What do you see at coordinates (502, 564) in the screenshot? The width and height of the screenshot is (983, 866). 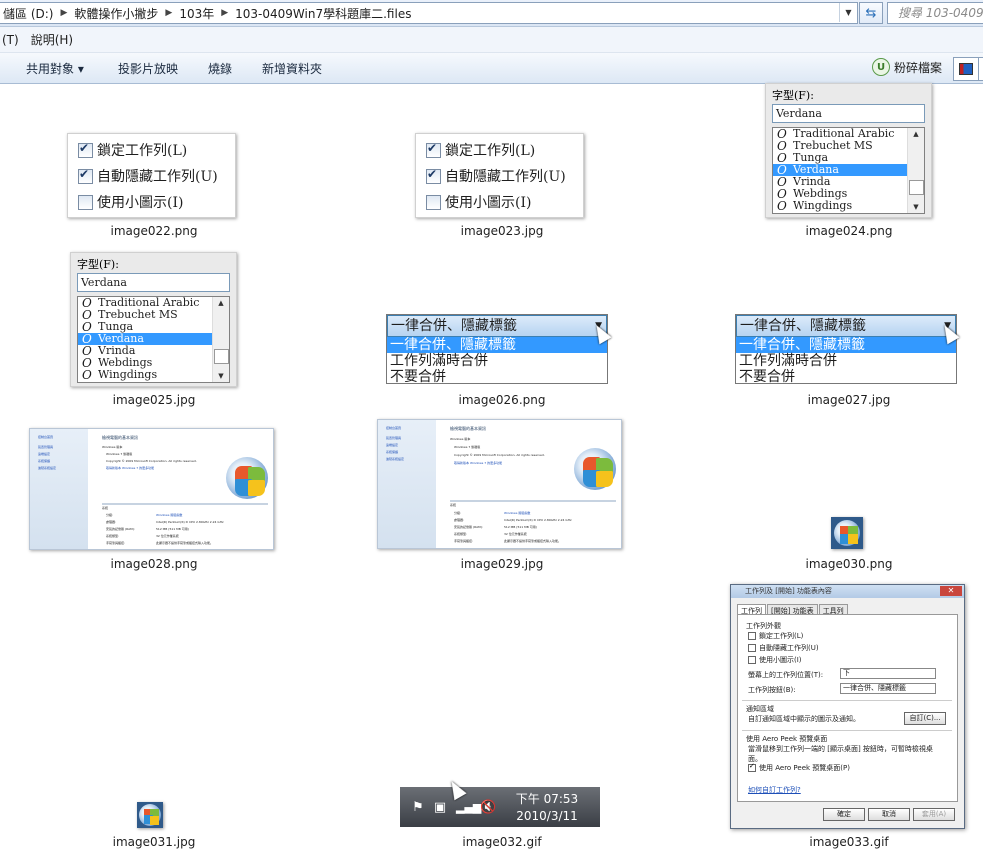 I see `file-name: image029.jpg` at bounding box center [502, 564].